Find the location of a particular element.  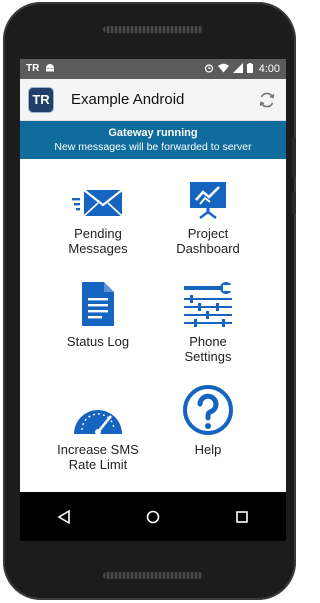

power-button is located at coordinates (294, 203).